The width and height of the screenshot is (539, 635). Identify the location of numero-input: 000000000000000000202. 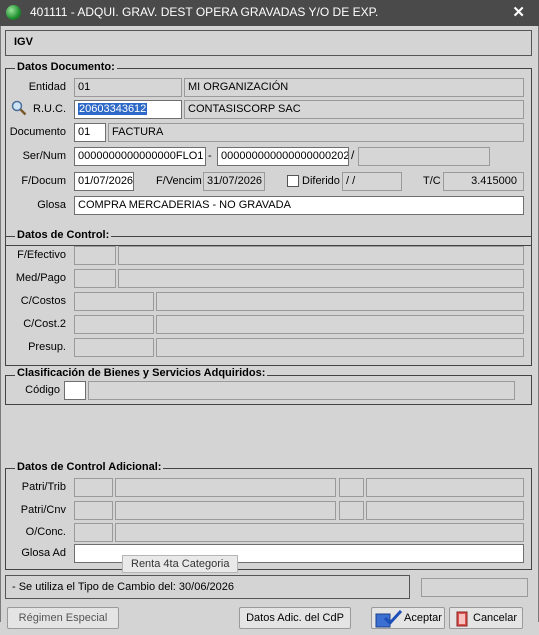
(283, 156).